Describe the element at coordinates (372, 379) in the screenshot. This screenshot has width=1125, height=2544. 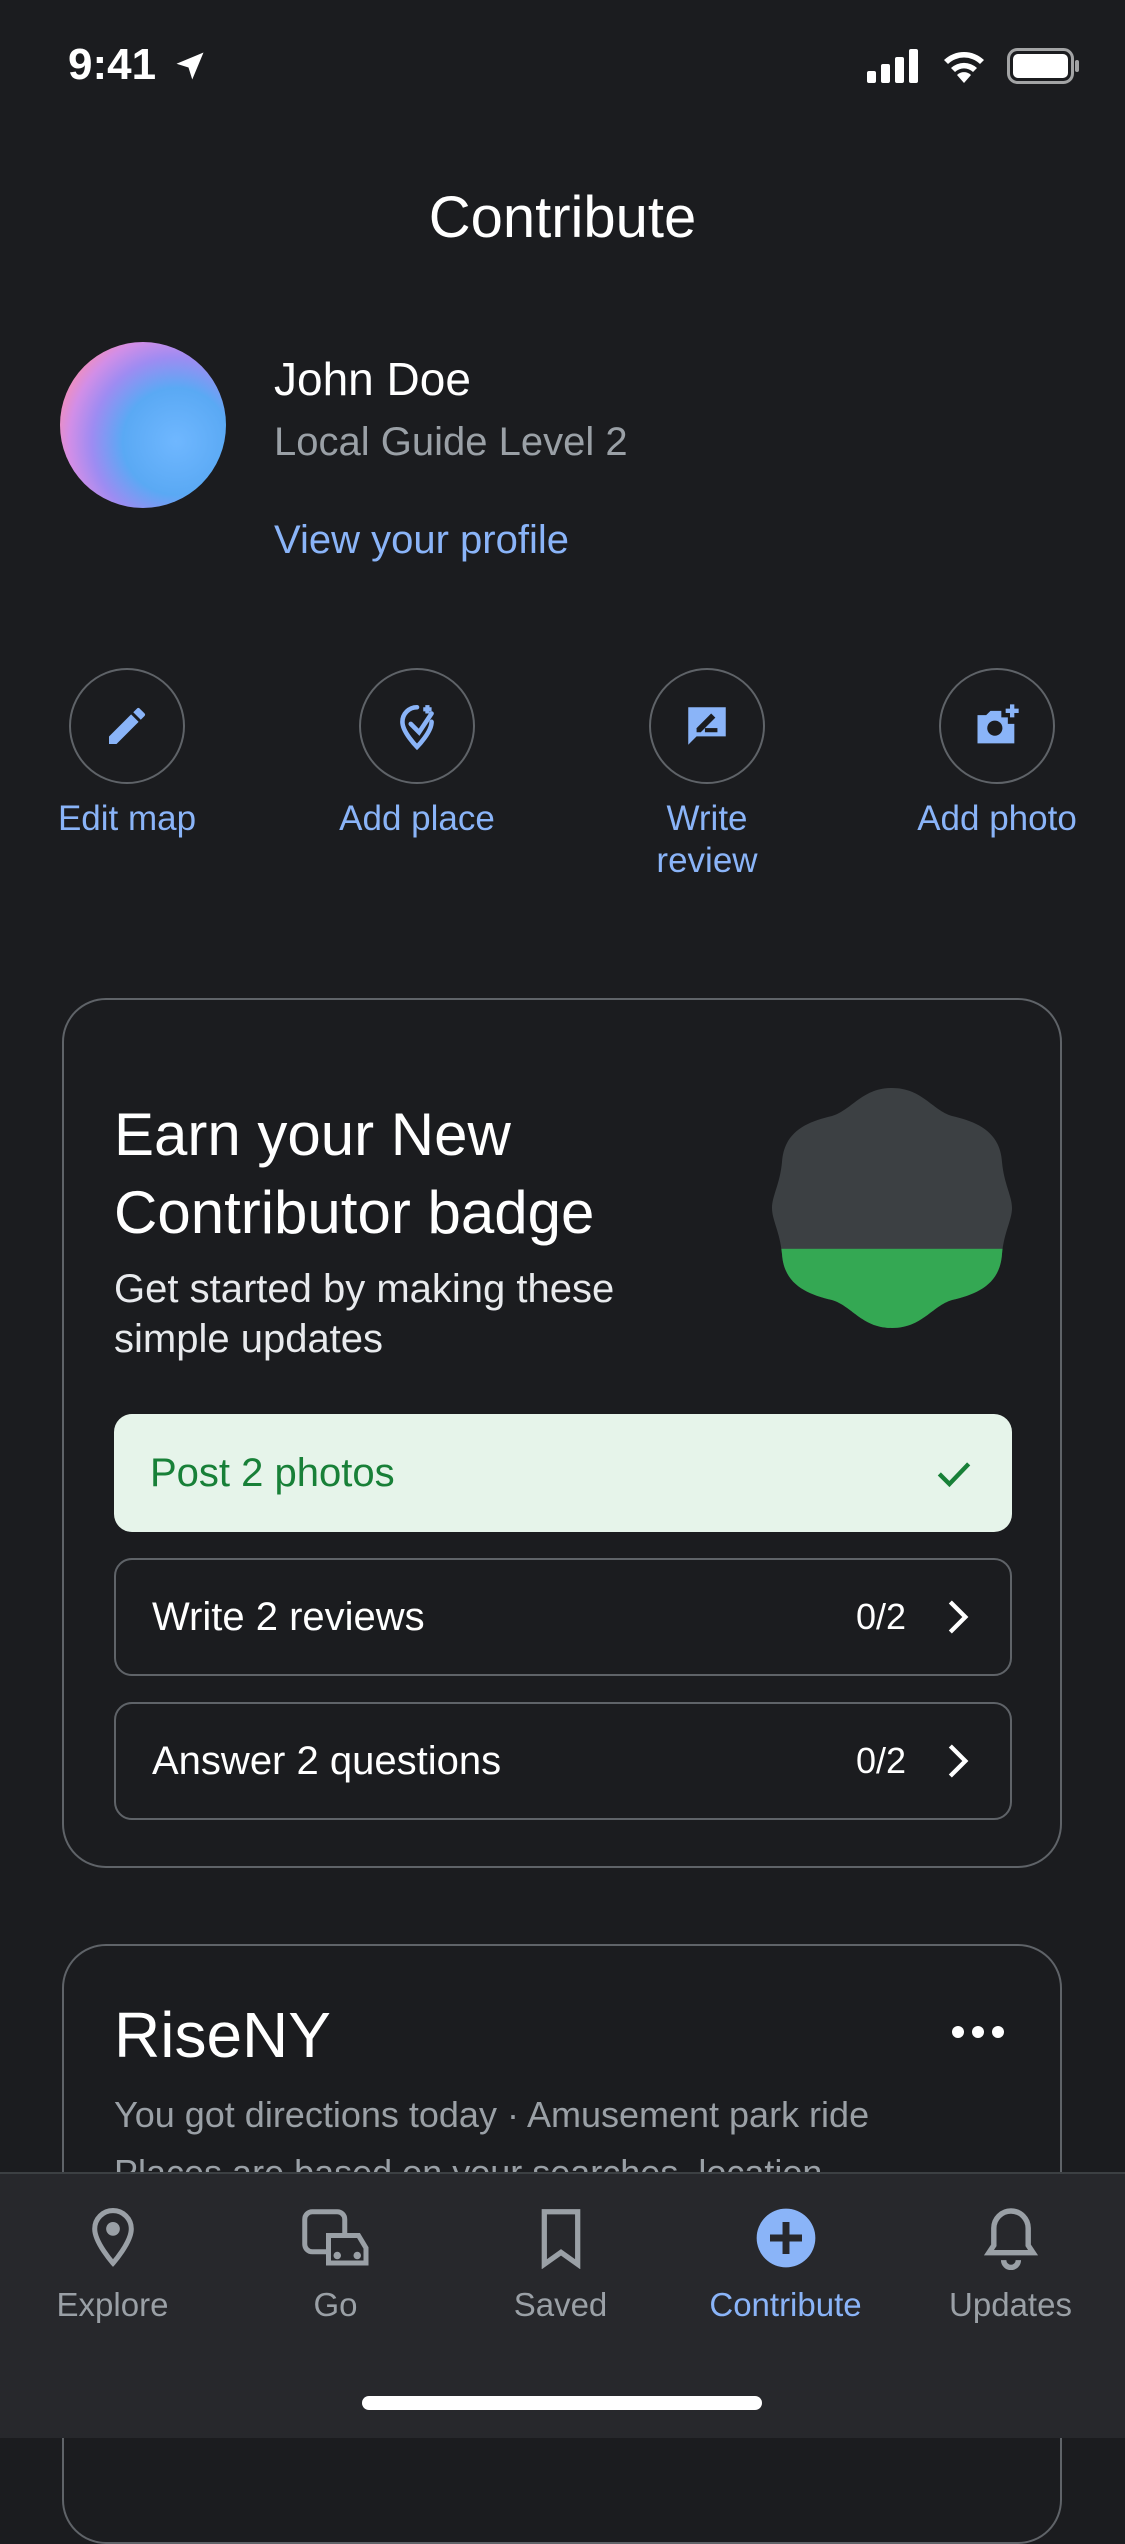
I see `user-name: John Doe` at that location.